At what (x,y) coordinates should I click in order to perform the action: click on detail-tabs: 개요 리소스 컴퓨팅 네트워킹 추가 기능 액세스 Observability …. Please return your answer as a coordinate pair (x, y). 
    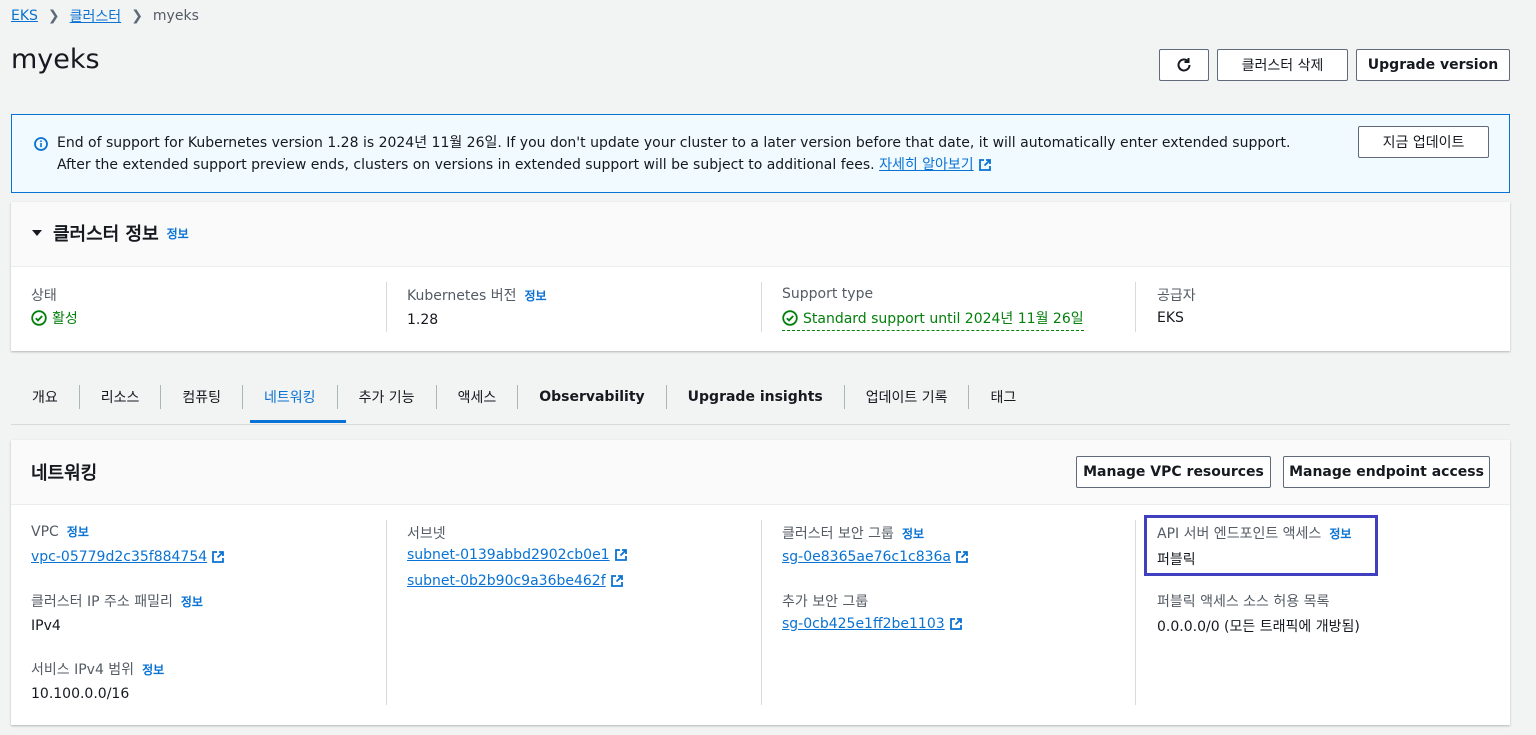
    Looking at the image, I should click on (760, 397).